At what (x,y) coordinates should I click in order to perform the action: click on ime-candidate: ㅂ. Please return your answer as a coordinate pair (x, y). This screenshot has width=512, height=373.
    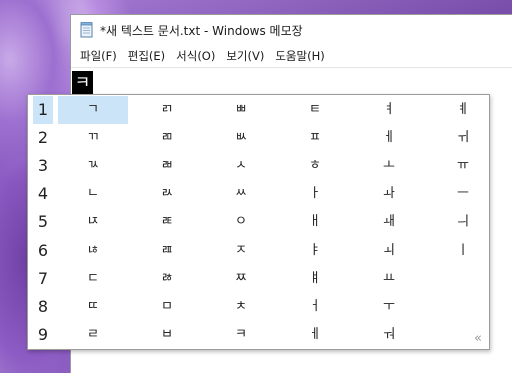
    Looking at the image, I should click on (167, 335).